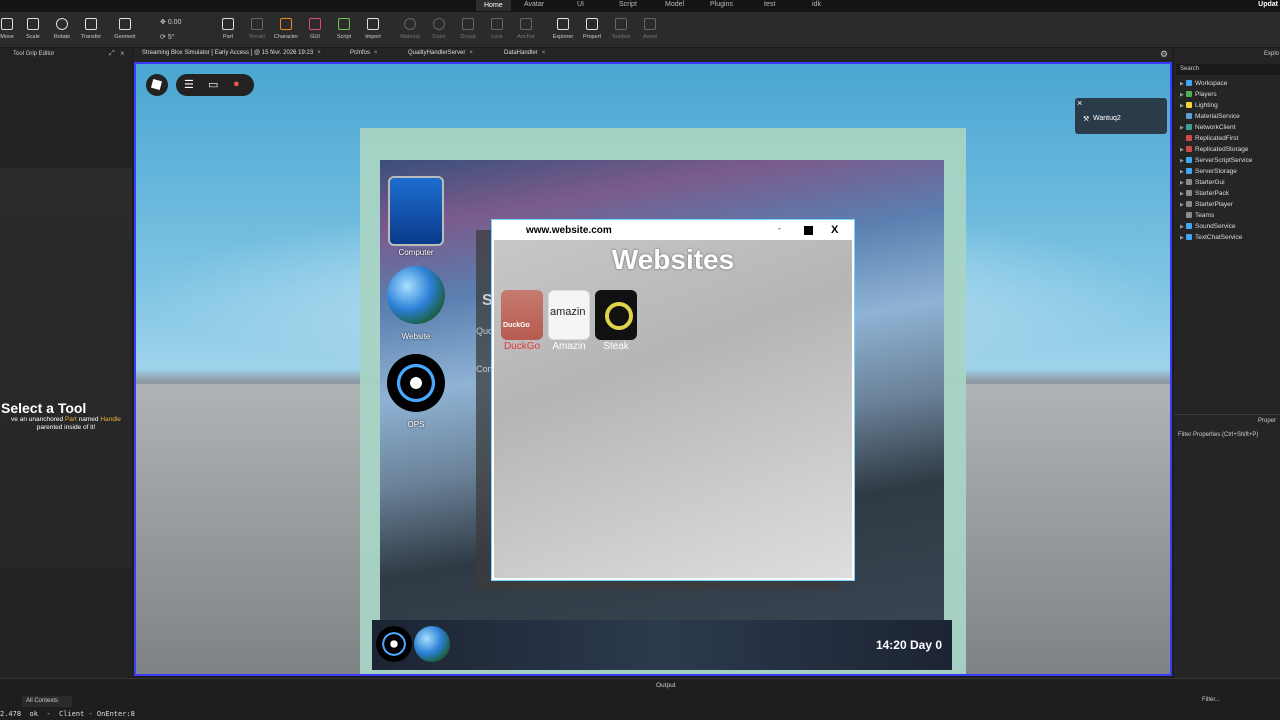 Image resolution: width=1280 pixels, height=720 pixels. I want to click on globe-icon, so click(432, 644).